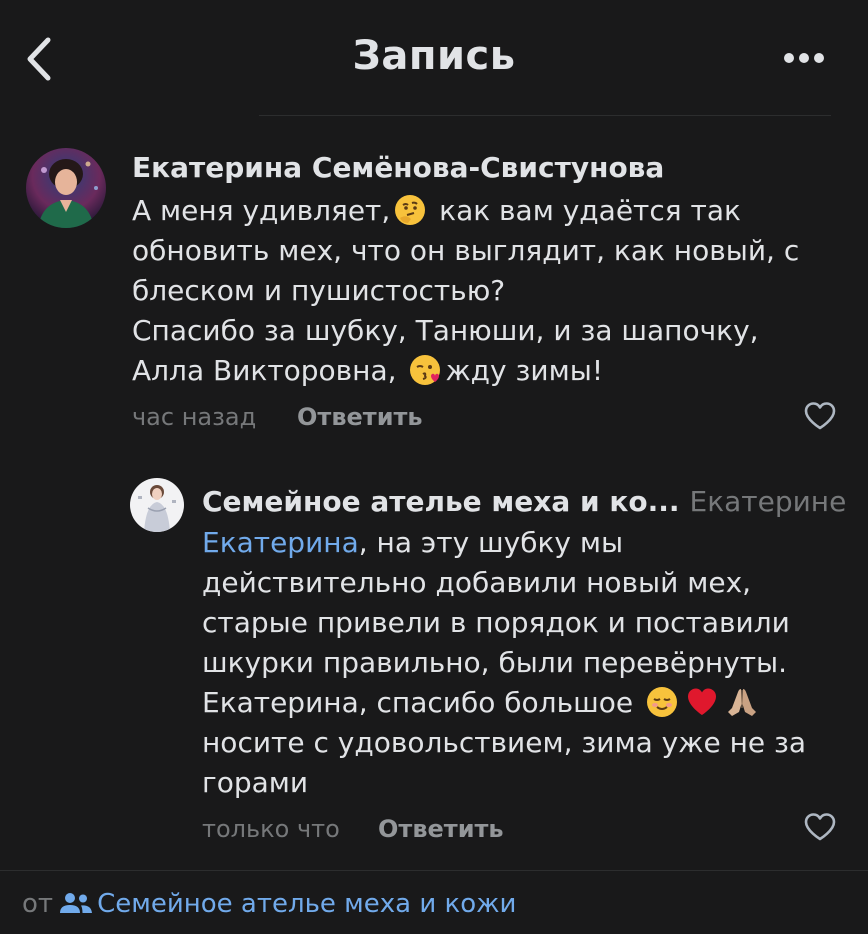  What do you see at coordinates (545, 115) in the screenshot?
I see `header-divider` at bounding box center [545, 115].